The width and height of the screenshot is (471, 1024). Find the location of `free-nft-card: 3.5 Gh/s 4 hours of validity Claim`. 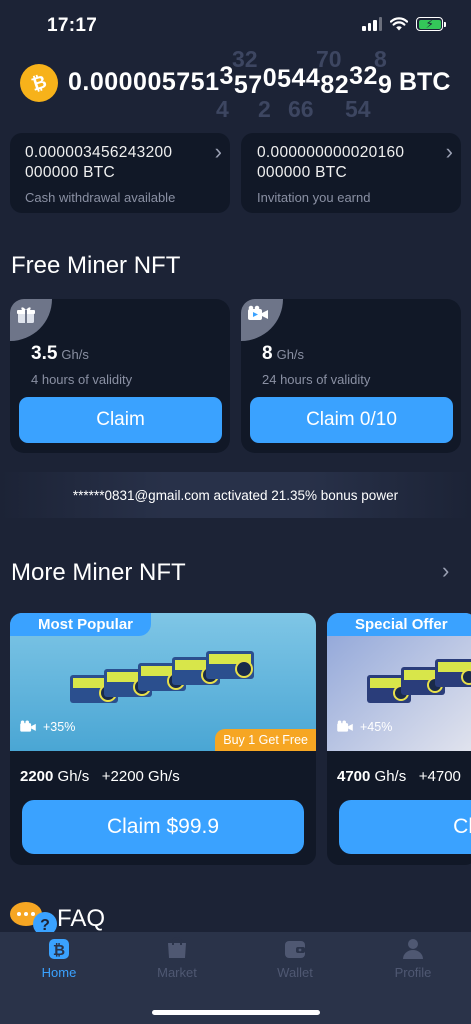

free-nft-card: 3.5 Gh/s 4 hours of validity Claim is located at coordinates (120, 376).